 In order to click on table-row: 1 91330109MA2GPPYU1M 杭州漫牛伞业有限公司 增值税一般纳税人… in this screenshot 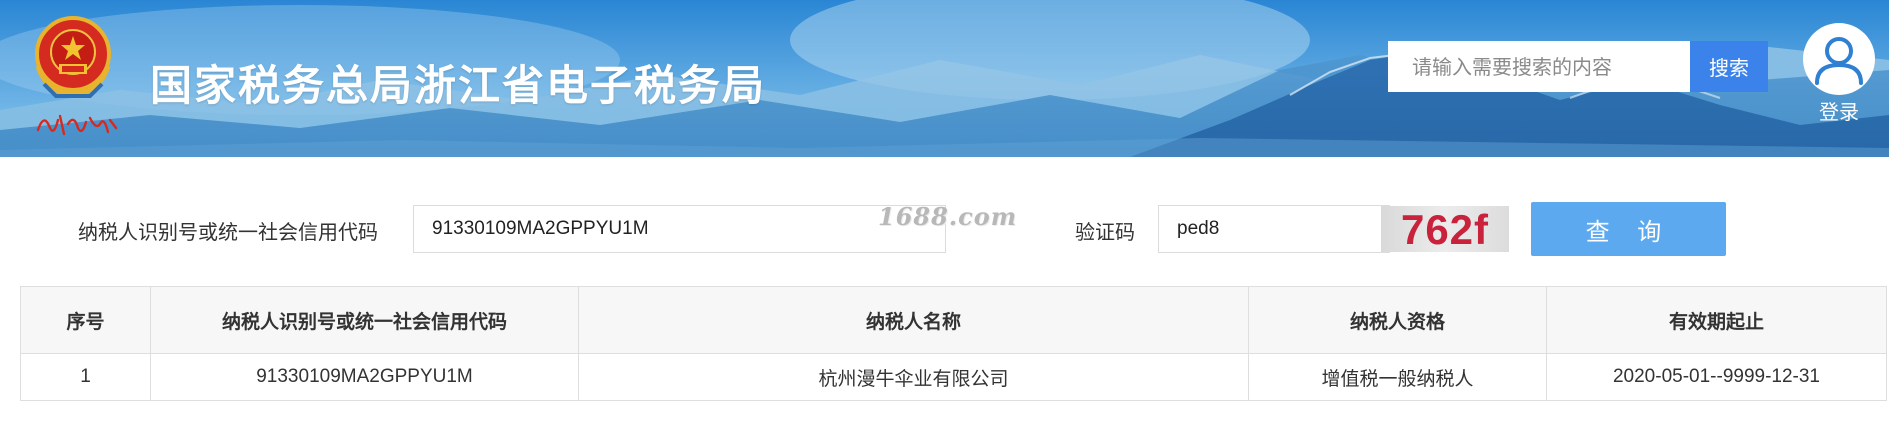, I will do `click(953, 377)`.